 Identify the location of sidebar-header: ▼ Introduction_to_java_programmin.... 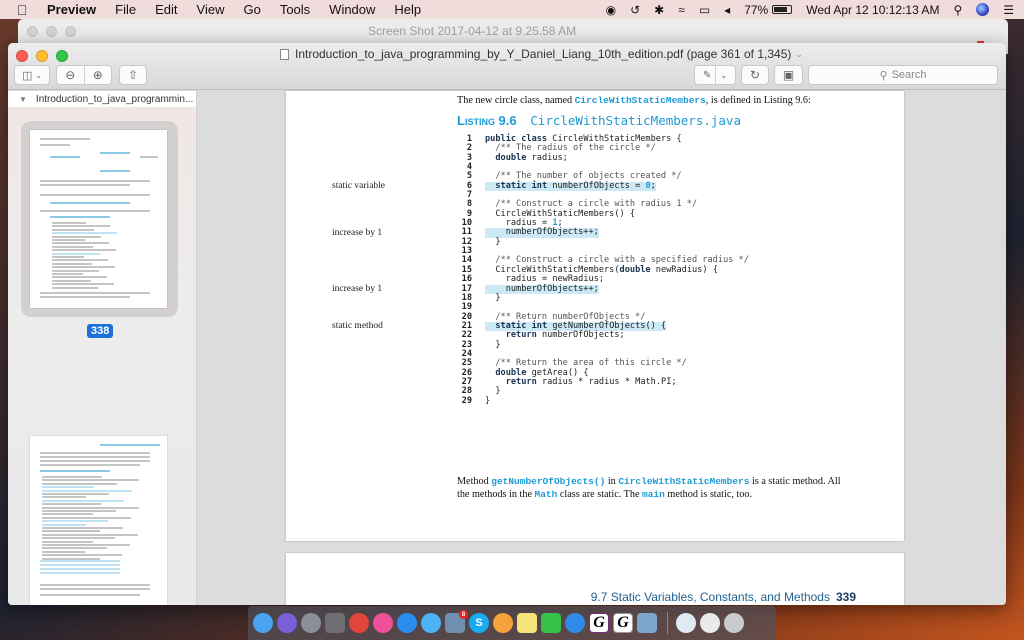
(102, 99).